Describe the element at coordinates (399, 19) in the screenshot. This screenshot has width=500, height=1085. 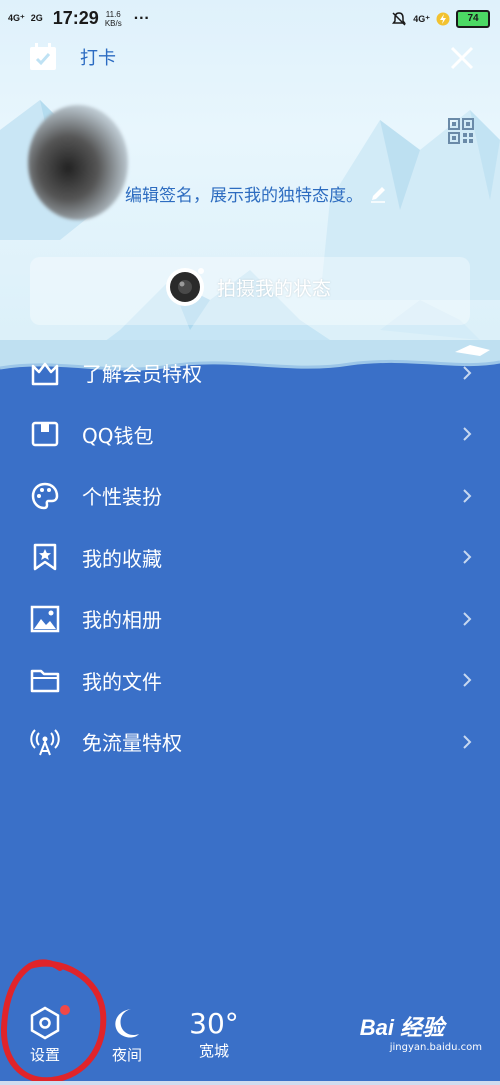
I see `mute-bell-icon` at that location.